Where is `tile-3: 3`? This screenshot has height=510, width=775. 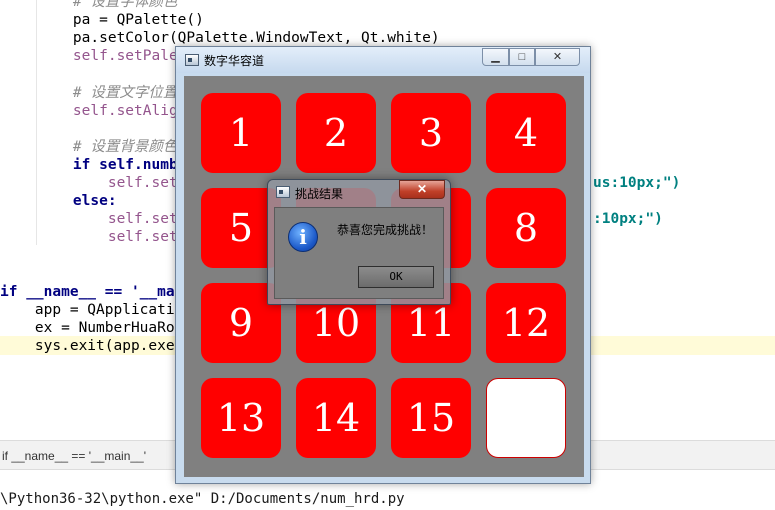 tile-3: 3 is located at coordinates (431, 133).